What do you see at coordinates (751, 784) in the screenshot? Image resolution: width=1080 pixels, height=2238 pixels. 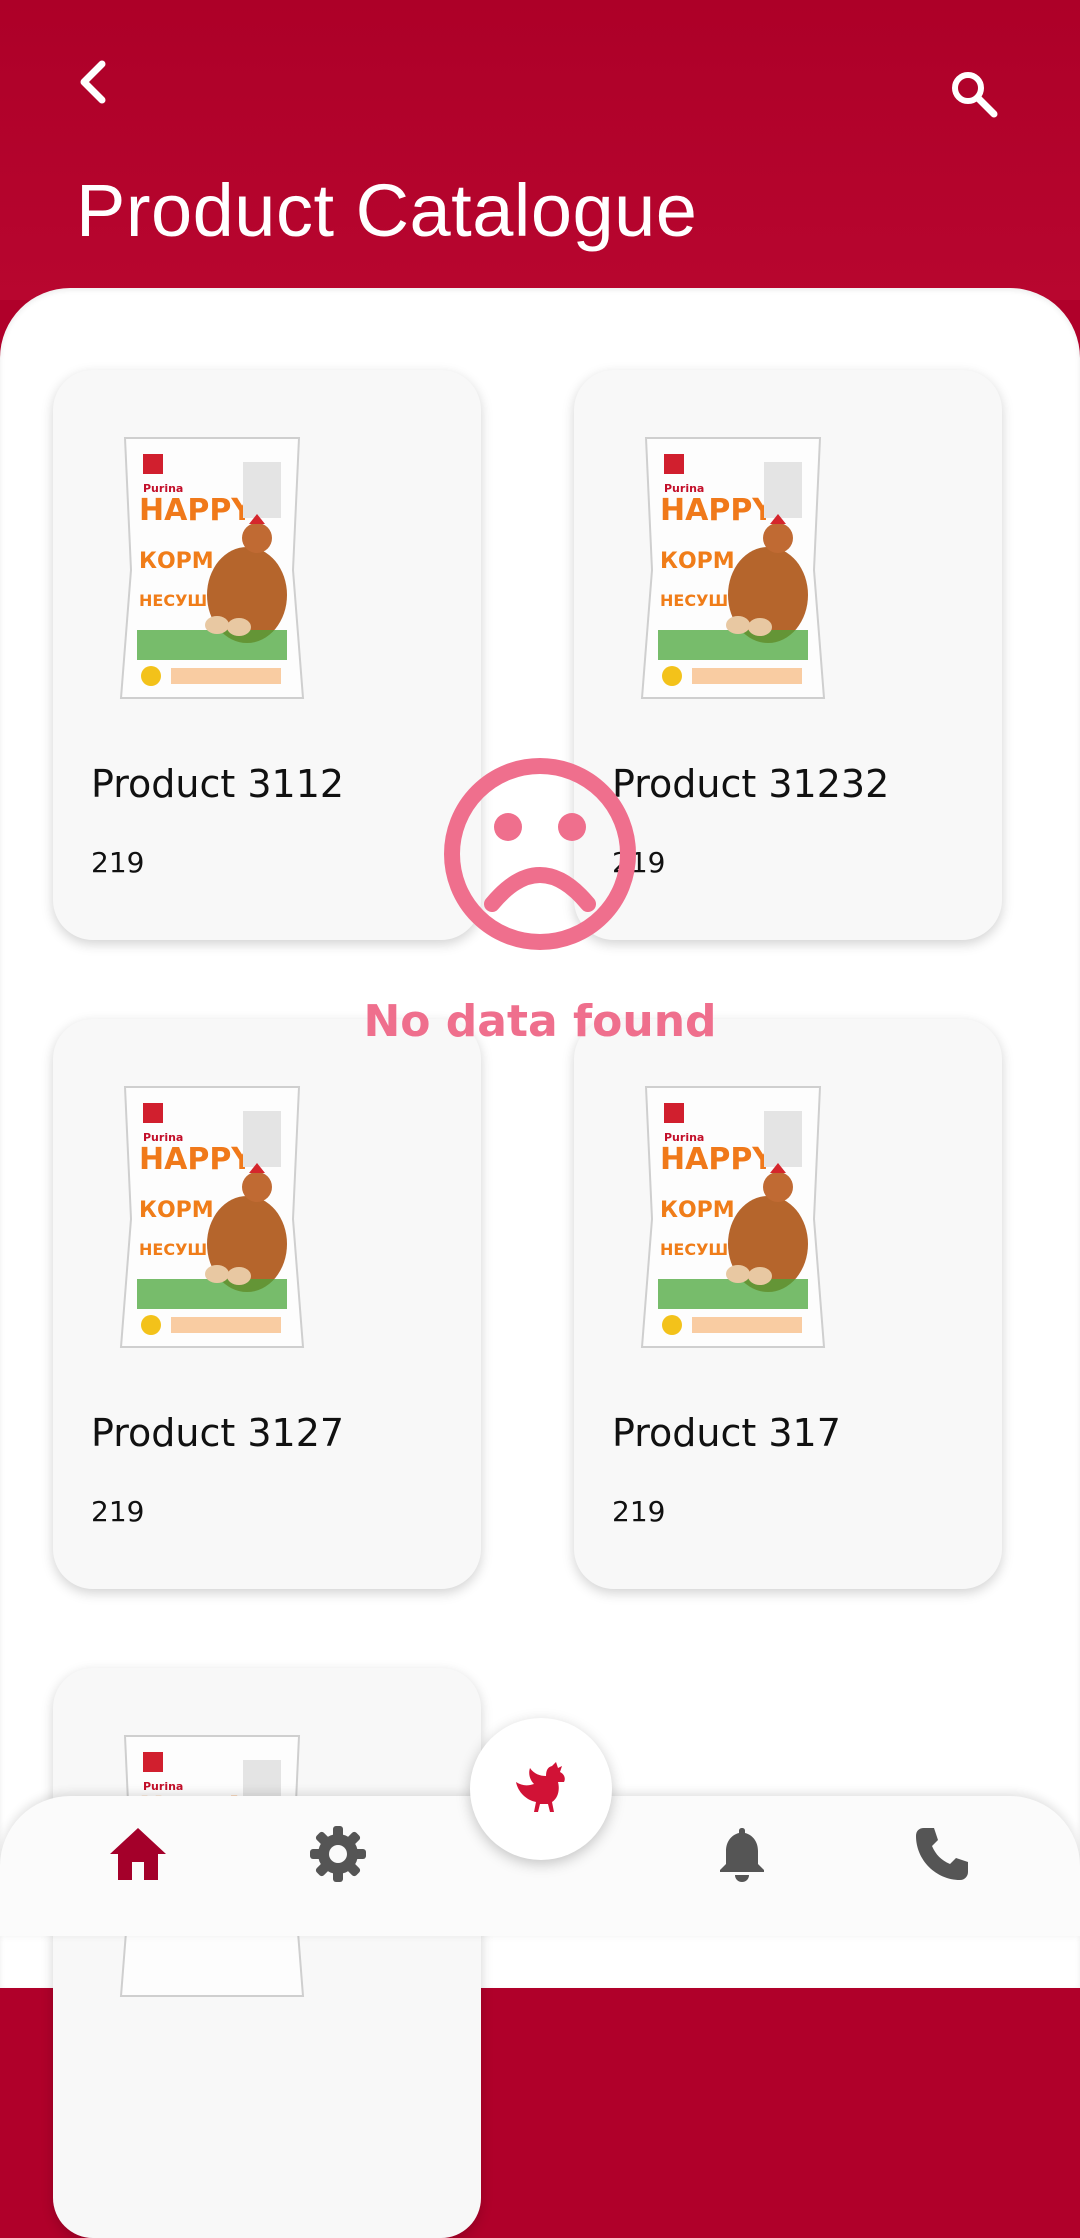 I see `product-name: Product 31232` at bounding box center [751, 784].